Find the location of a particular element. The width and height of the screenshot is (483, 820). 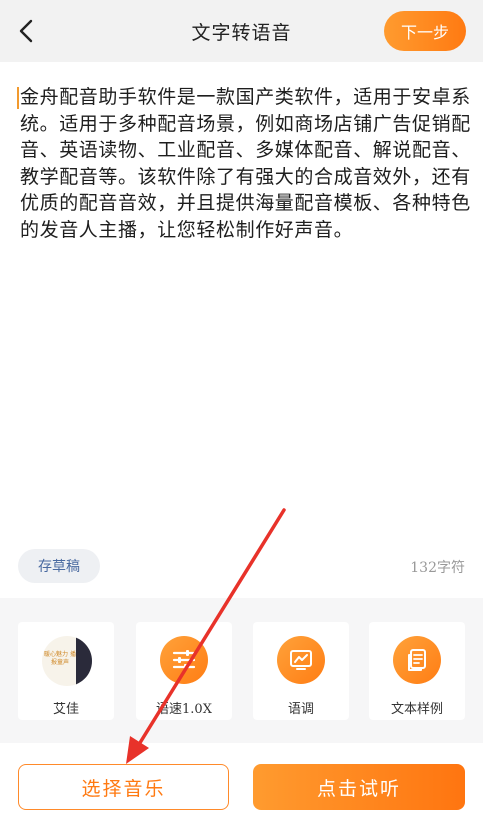

top-bar: 文字转语音 下一步 is located at coordinates (241, 31).